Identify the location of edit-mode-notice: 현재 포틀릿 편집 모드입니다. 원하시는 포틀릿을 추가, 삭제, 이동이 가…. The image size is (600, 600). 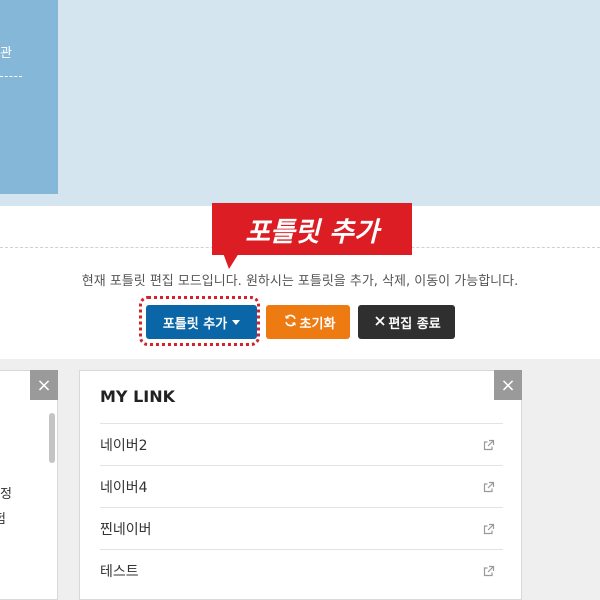
(300, 281).